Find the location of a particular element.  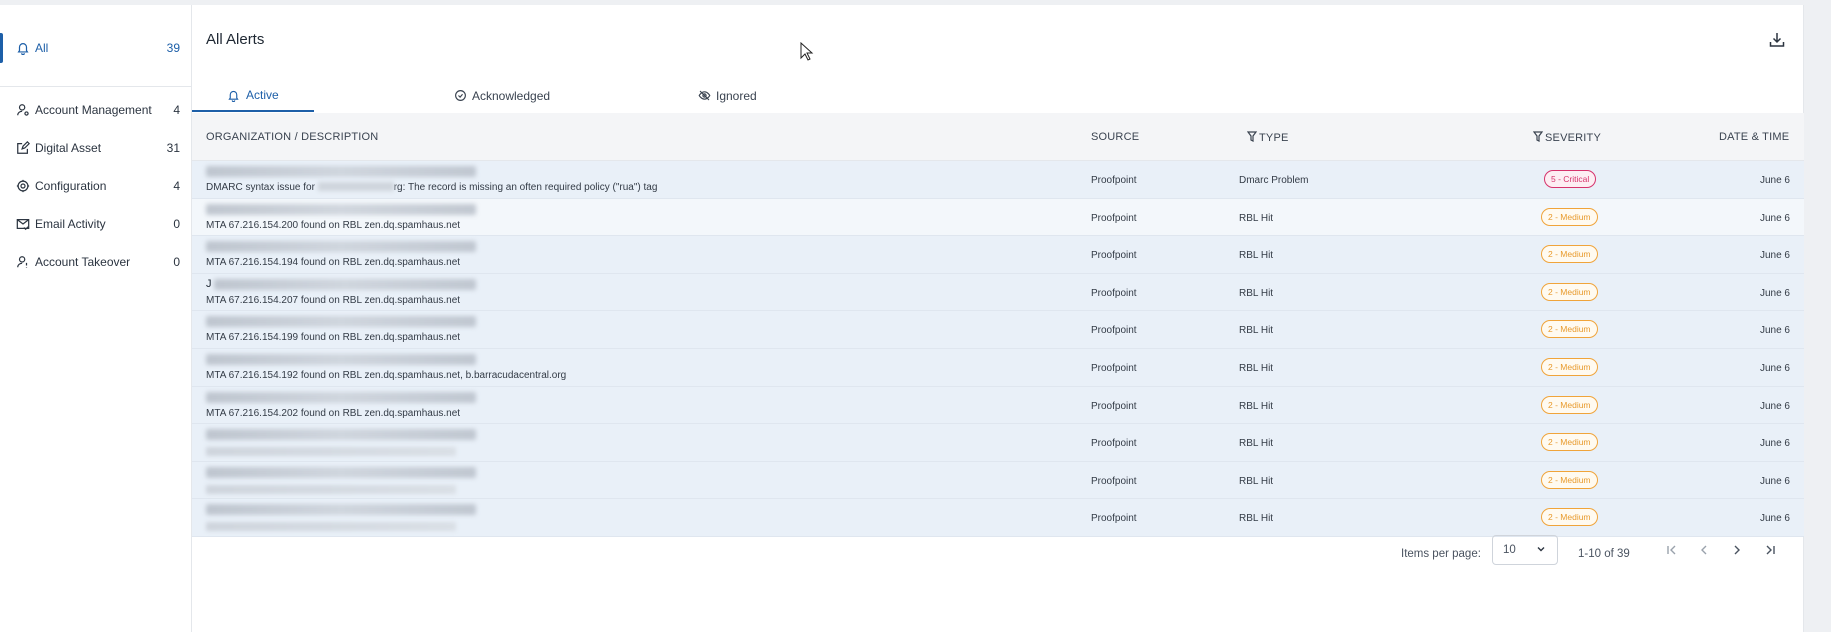

chevron-down-icon is located at coordinates (1541, 549).